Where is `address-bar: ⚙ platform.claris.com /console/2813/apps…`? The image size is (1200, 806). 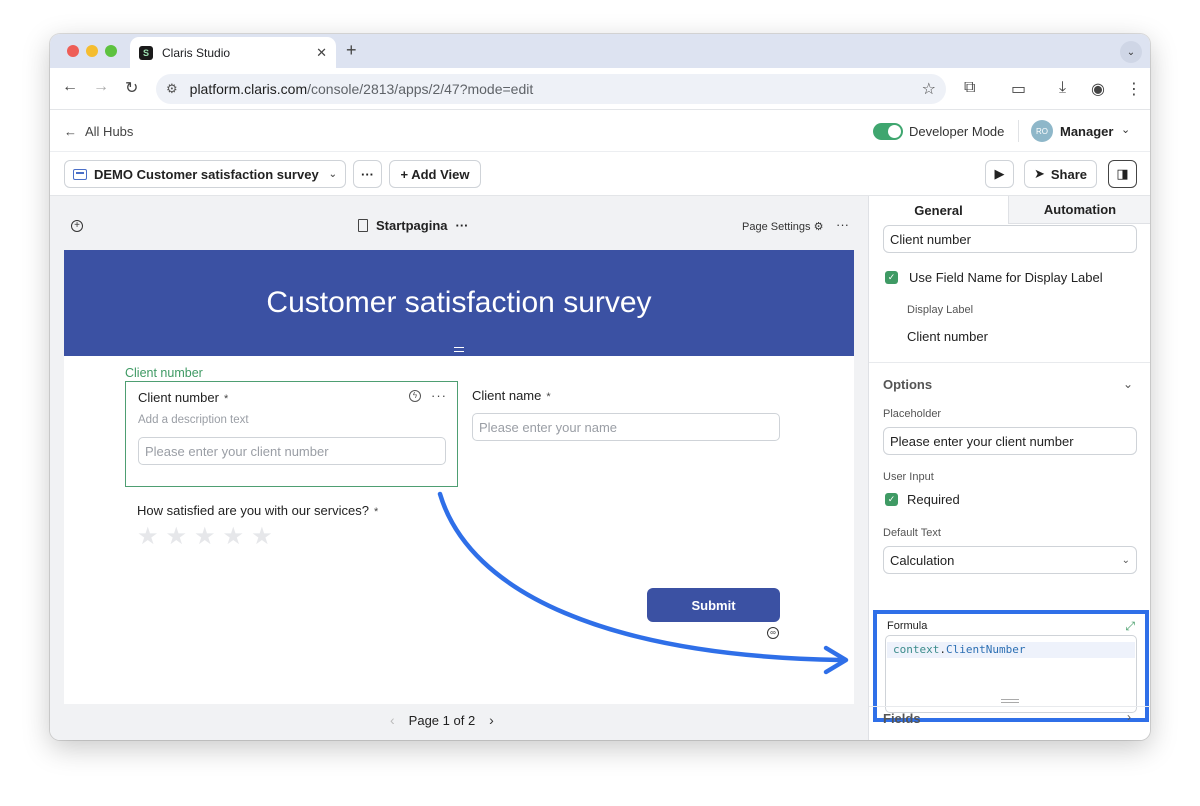 address-bar: ⚙ platform.claris.com /console/2813/apps… is located at coordinates (551, 89).